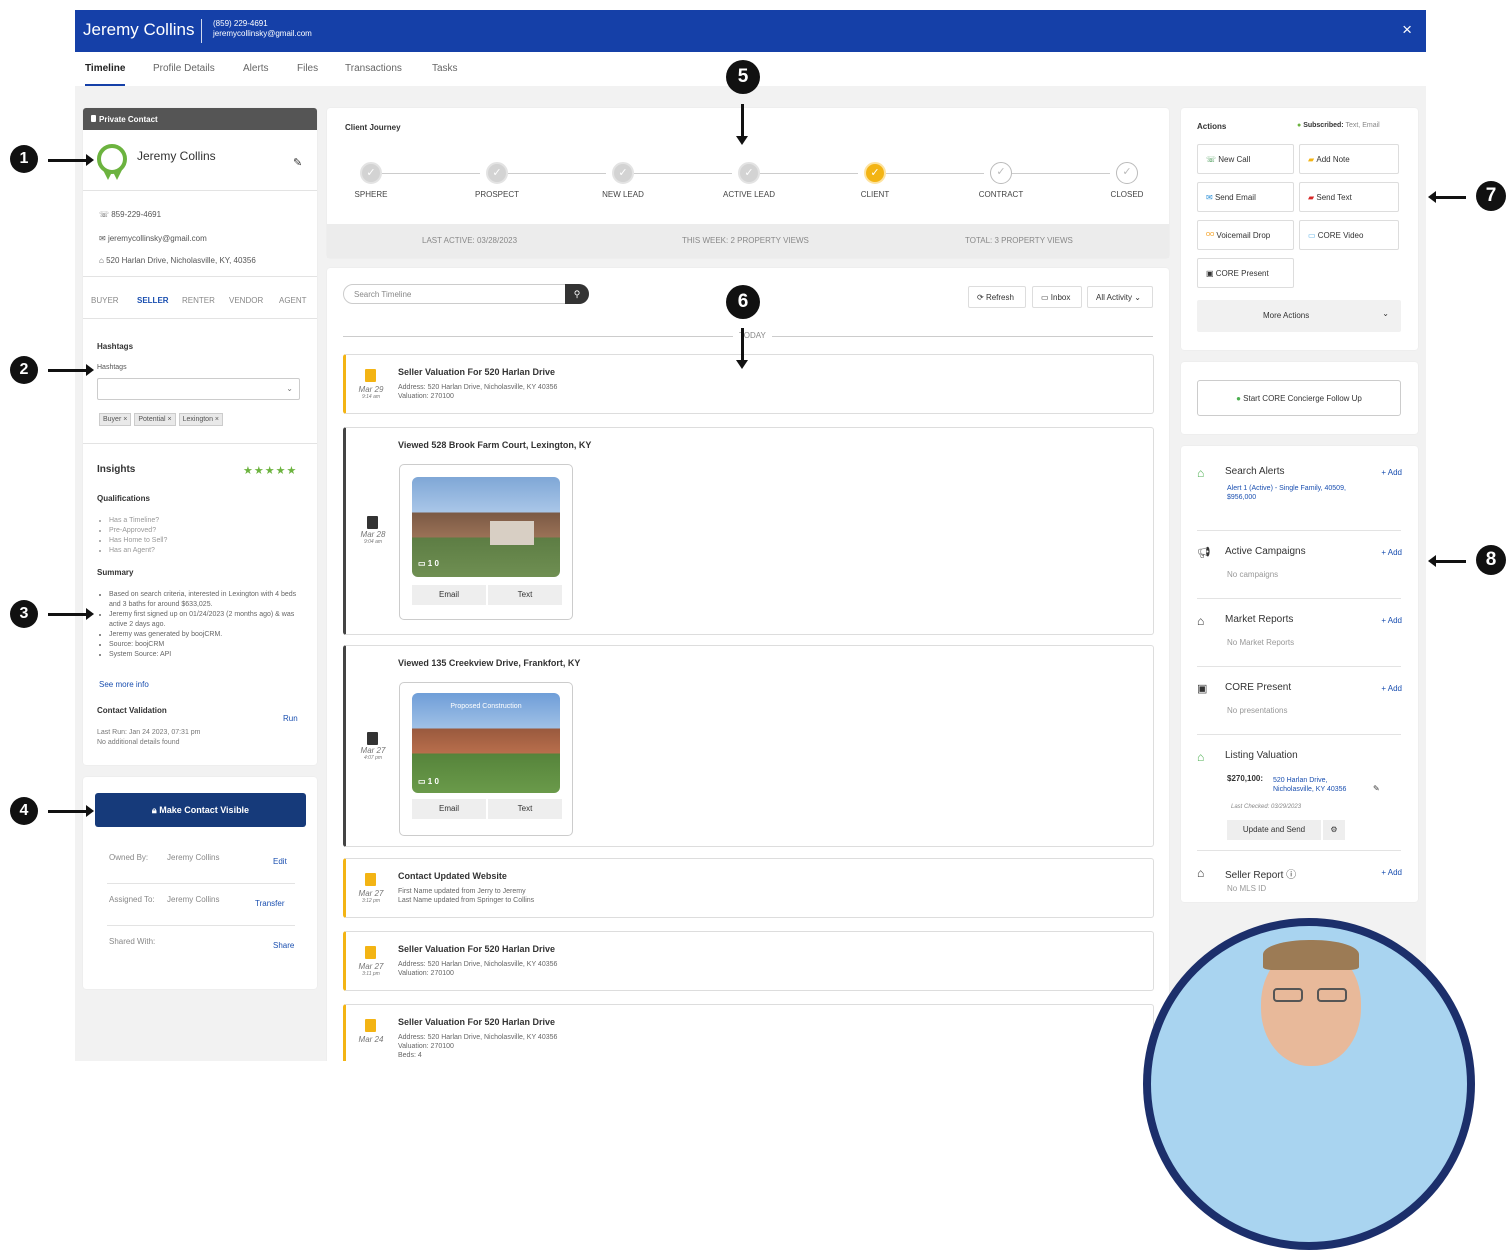  I want to click on no-presentations-text: No presentations, so click(1257, 710).